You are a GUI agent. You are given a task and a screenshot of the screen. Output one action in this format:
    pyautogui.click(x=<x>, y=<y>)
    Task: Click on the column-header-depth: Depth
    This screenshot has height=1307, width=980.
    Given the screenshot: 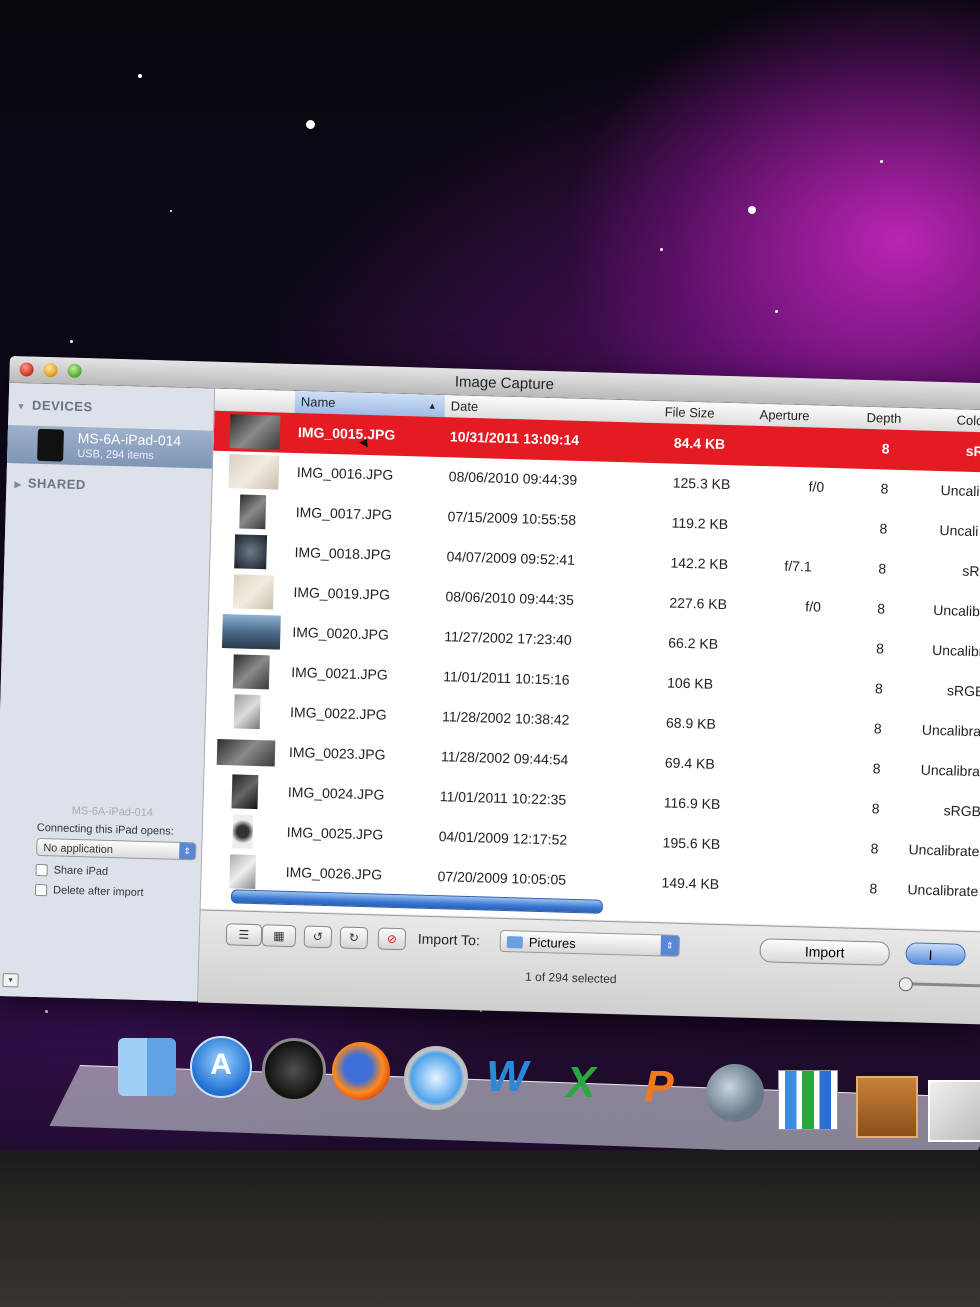 What is the action you would take?
    pyautogui.click(x=883, y=418)
    